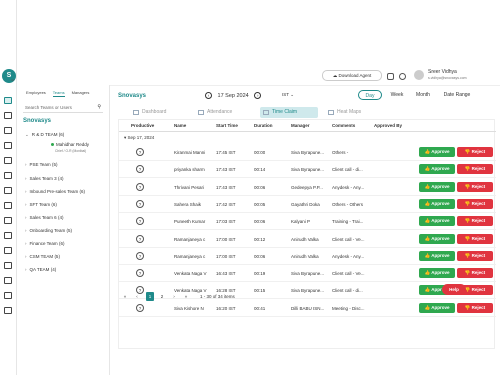 The height and width of the screenshot is (375, 500). Describe the element at coordinates (233, 96) in the screenshot. I see `current-date: 17 Sep 2024` at that location.